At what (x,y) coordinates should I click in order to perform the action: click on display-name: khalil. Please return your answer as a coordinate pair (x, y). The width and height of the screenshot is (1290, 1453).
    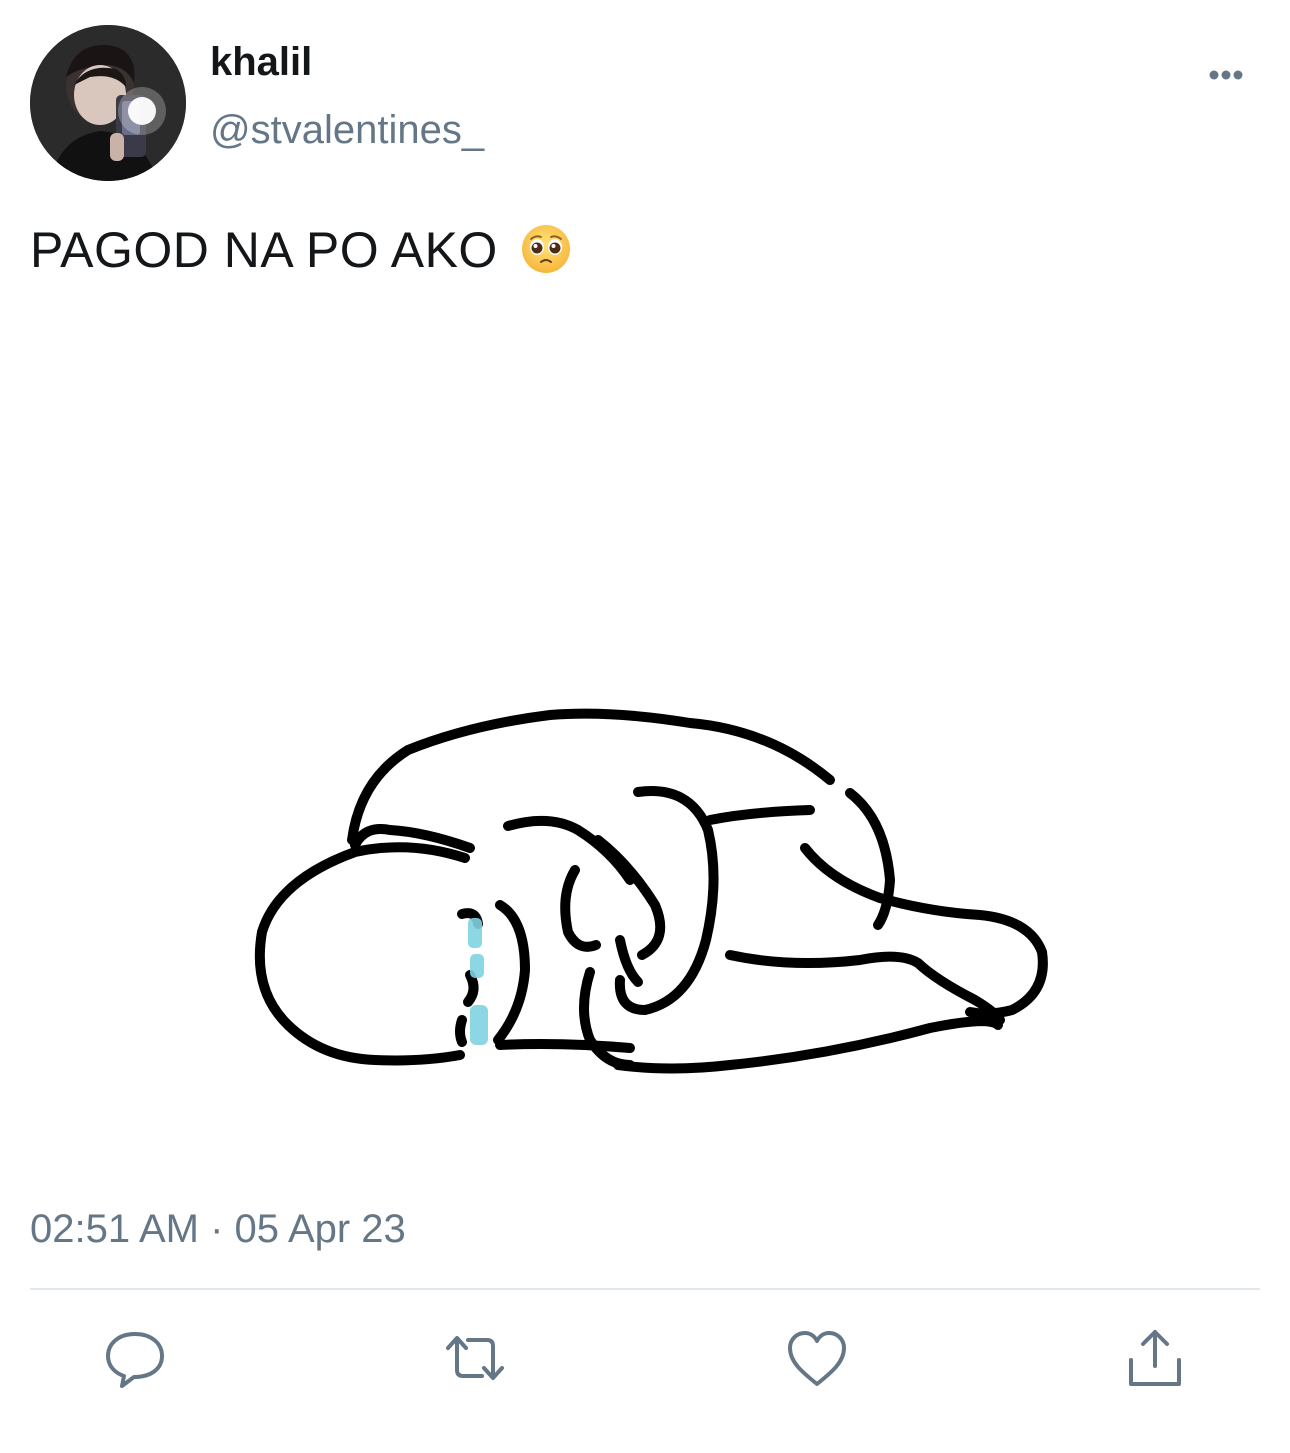
    Looking at the image, I should click on (261, 62).